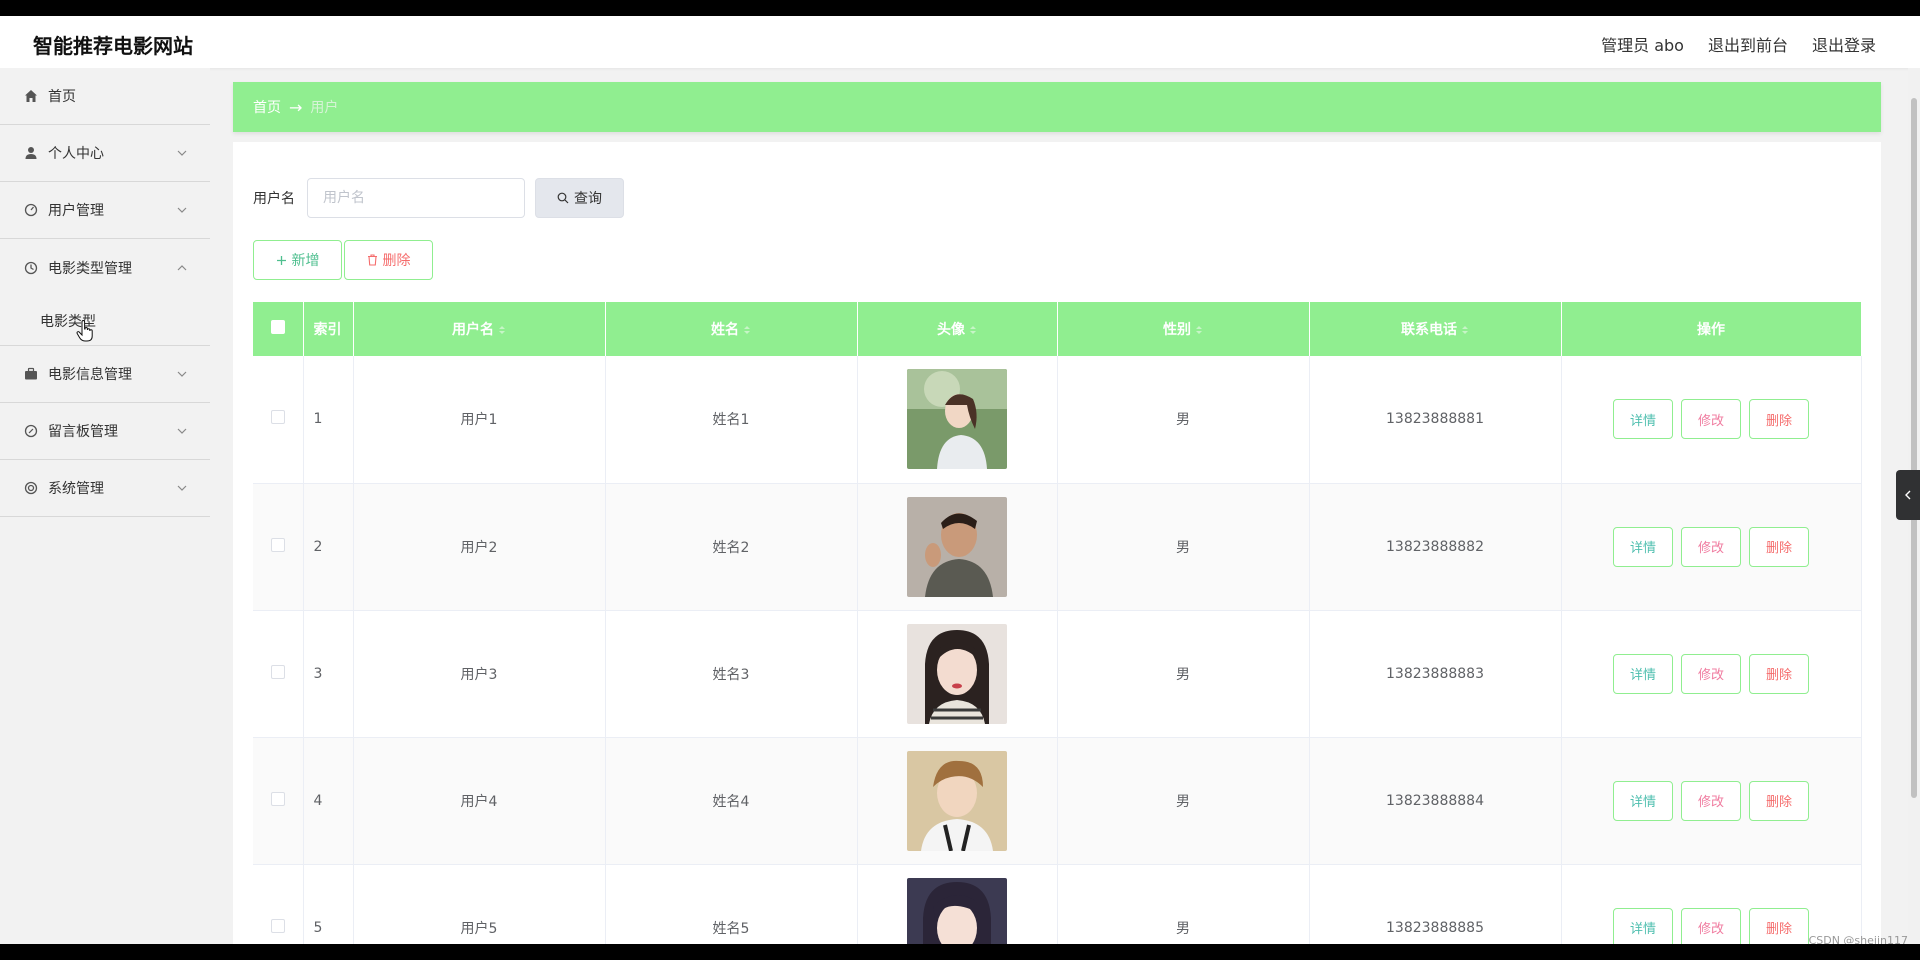 The height and width of the screenshot is (960, 1920). What do you see at coordinates (305, 261) in the screenshot?
I see `add-button-label: 新增` at bounding box center [305, 261].